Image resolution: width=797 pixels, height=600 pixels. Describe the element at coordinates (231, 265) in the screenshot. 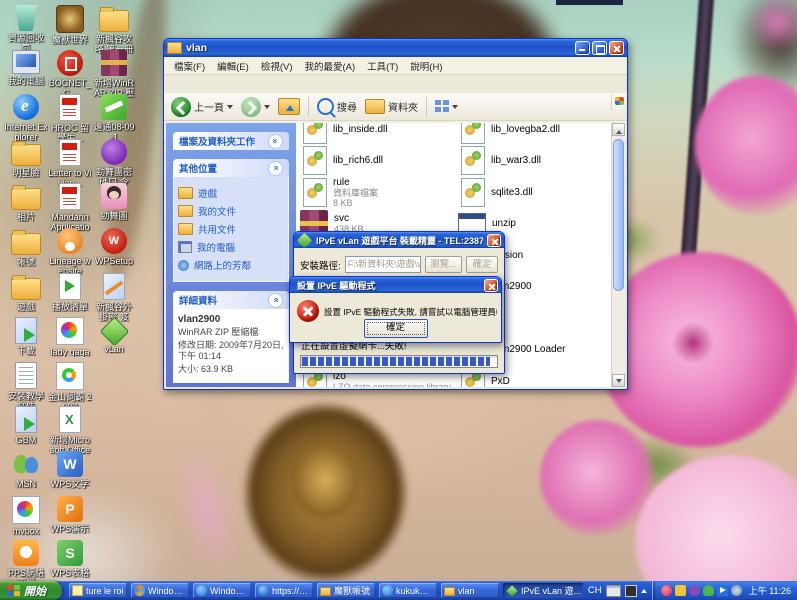

I see `place-link: 網路上的芳鄰` at that location.